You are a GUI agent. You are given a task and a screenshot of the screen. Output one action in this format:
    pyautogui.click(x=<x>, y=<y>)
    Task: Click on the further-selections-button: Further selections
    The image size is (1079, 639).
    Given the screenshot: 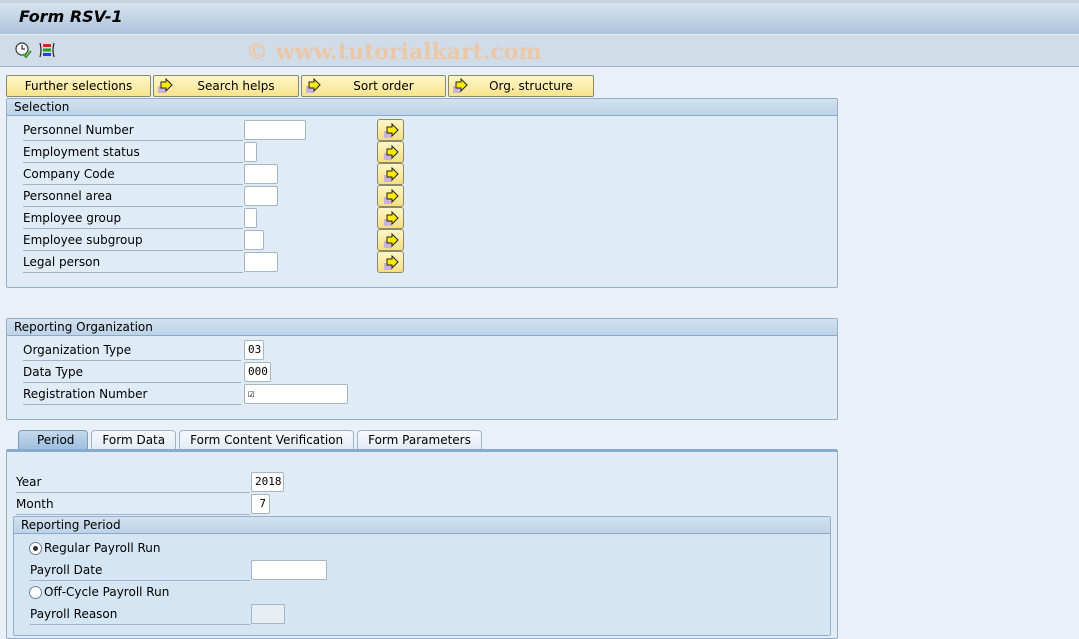 What is the action you would take?
    pyautogui.click(x=78, y=86)
    